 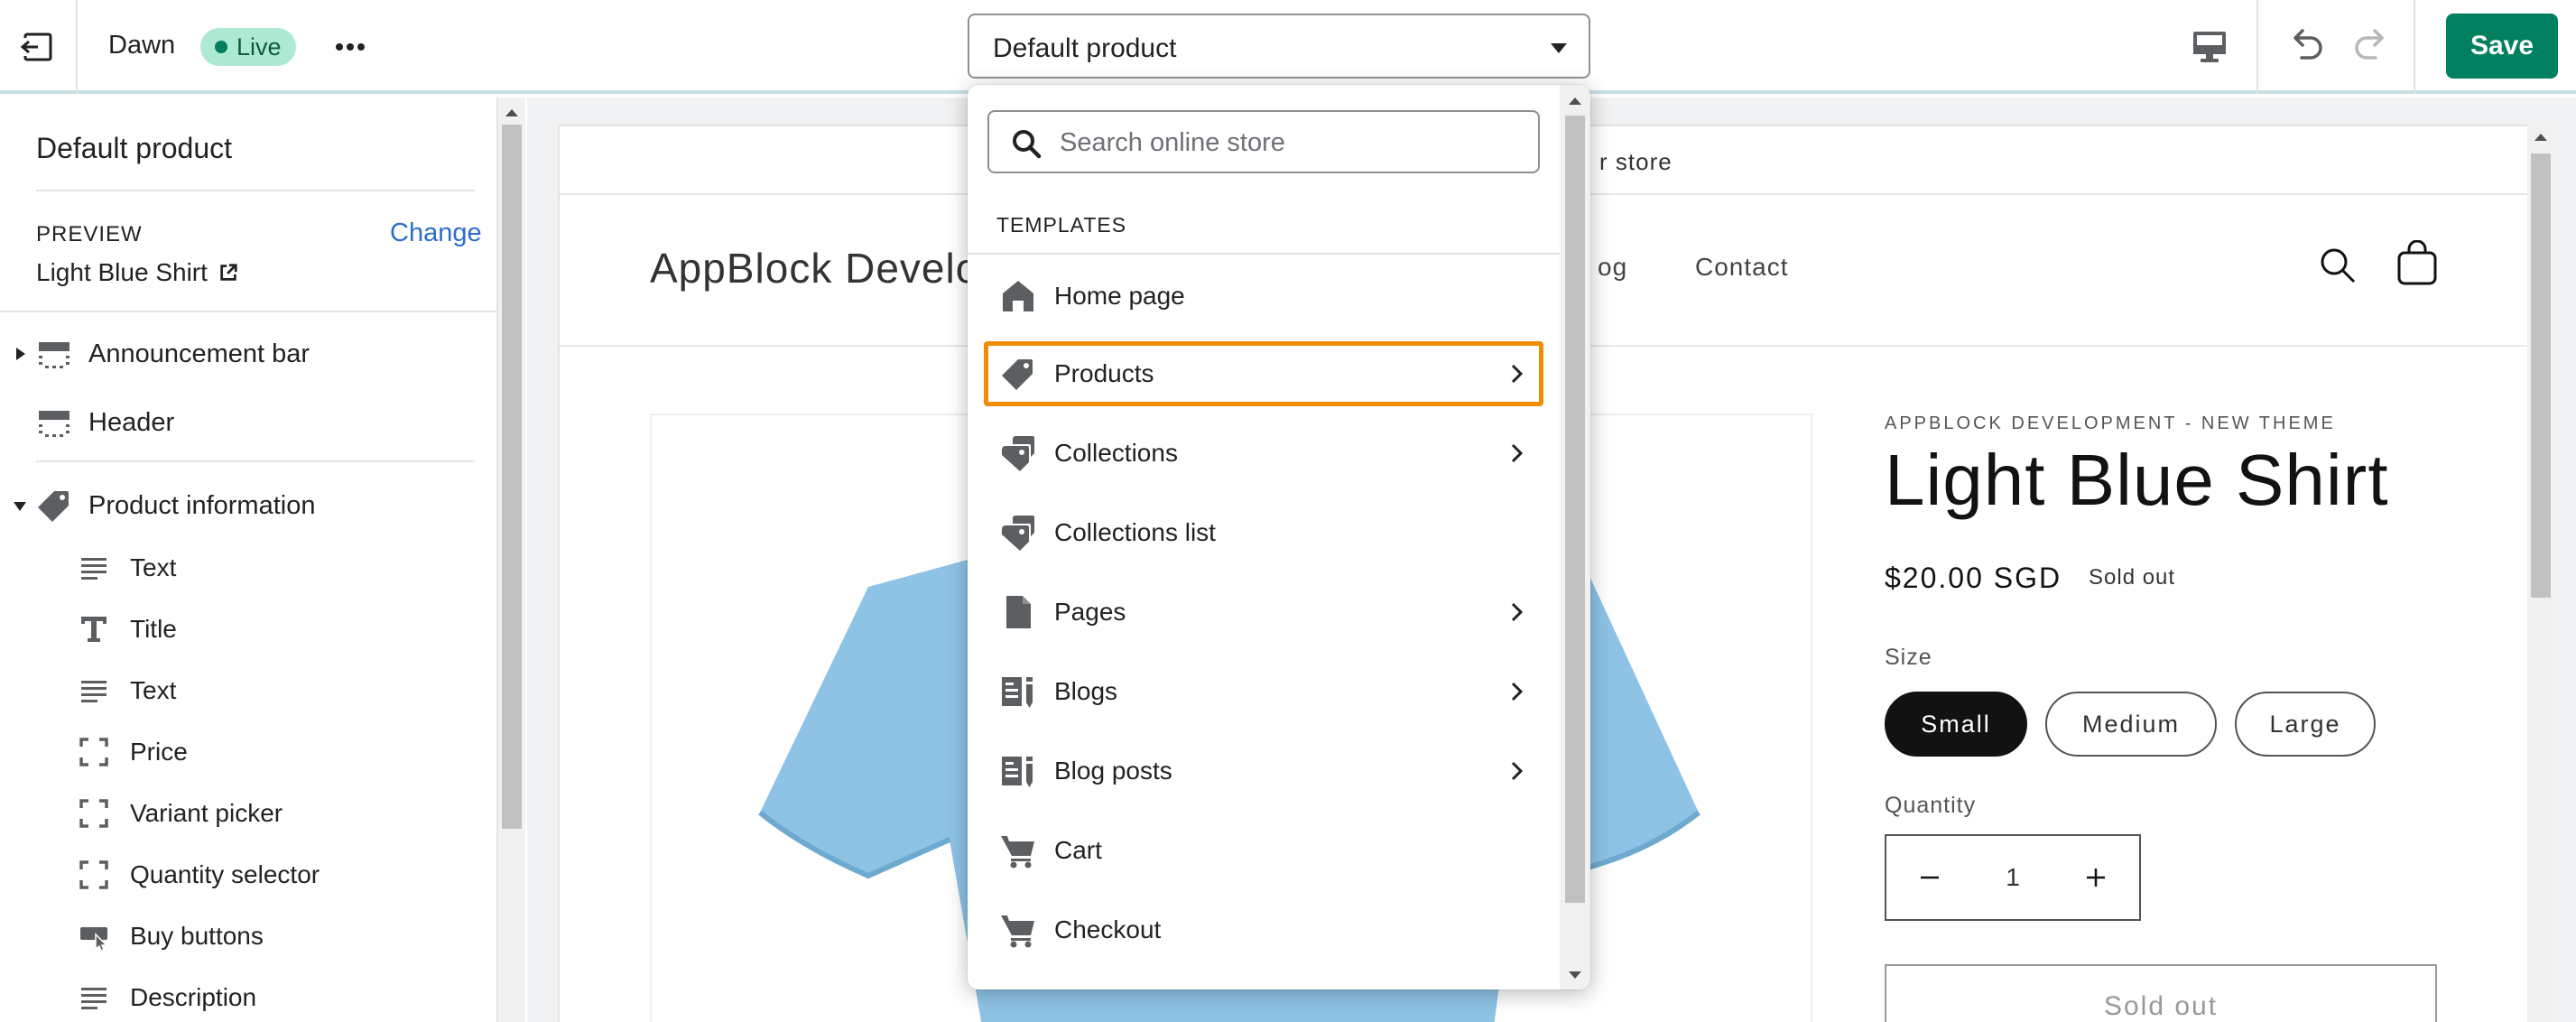 What do you see at coordinates (199, 353) in the screenshot?
I see `section-label: Announcement bar` at bounding box center [199, 353].